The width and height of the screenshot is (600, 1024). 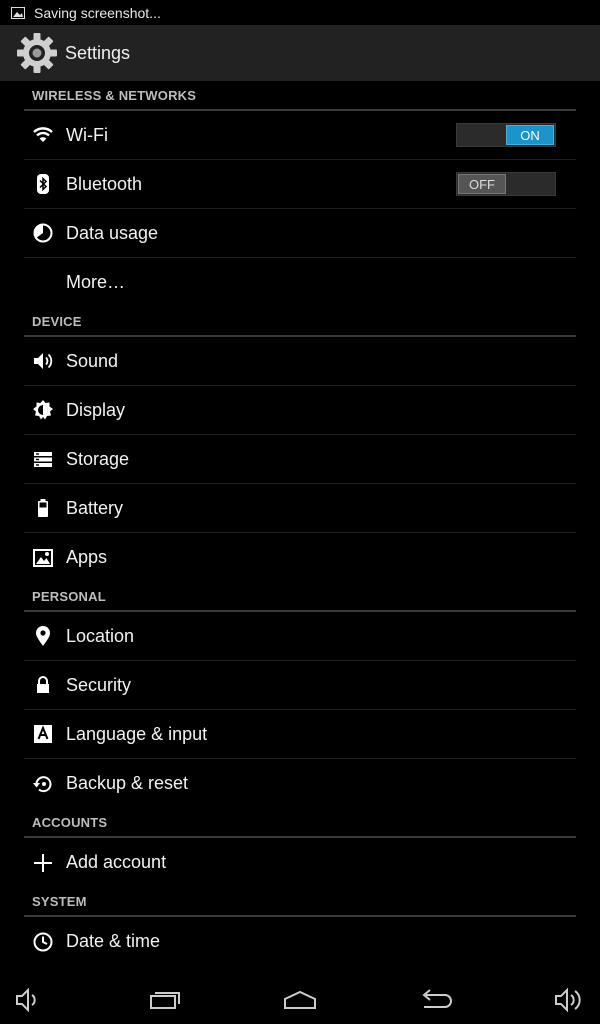 I want to click on setting-bluetooth-label: Bluetooth, so click(x=104, y=183).